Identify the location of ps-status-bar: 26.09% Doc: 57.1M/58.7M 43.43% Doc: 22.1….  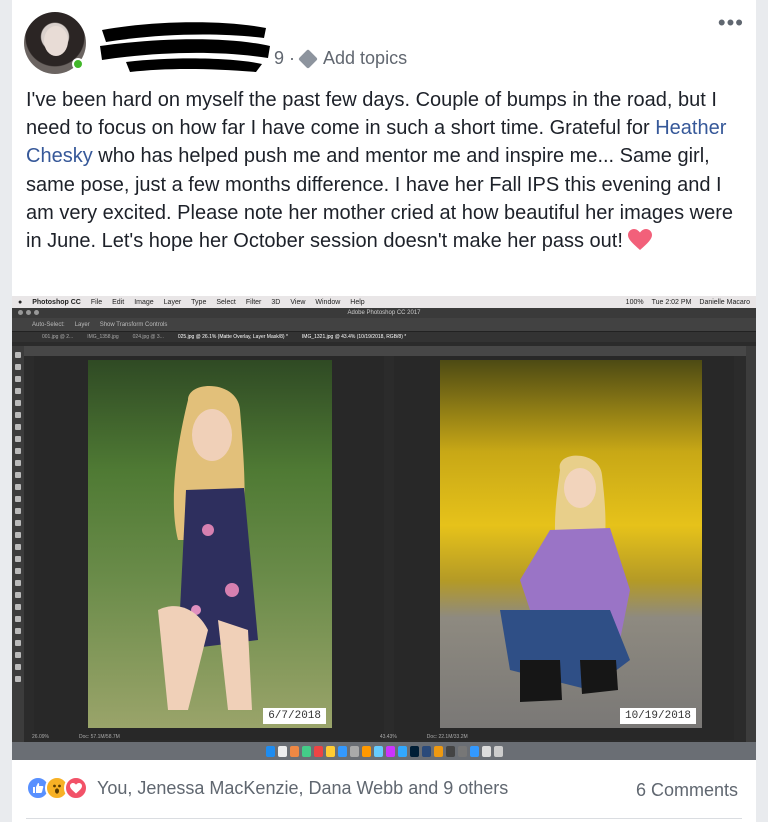
(385, 738).